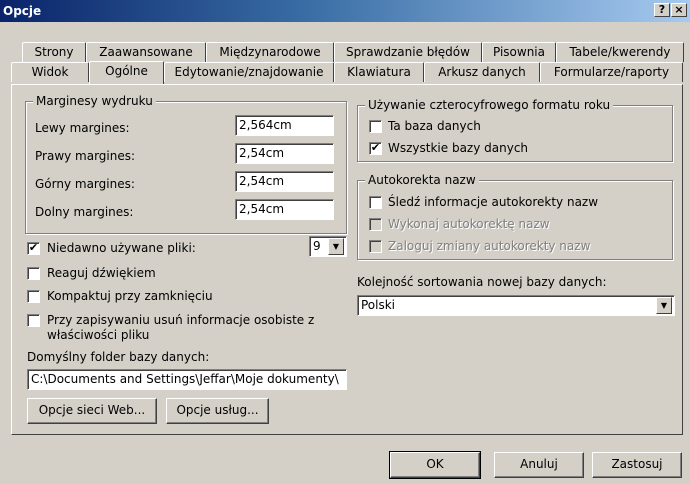 This screenshot has width=690, height=484. I want to click on compact-on-close-label: Kompaktuj przy zamknięciu, so click(130, 296).